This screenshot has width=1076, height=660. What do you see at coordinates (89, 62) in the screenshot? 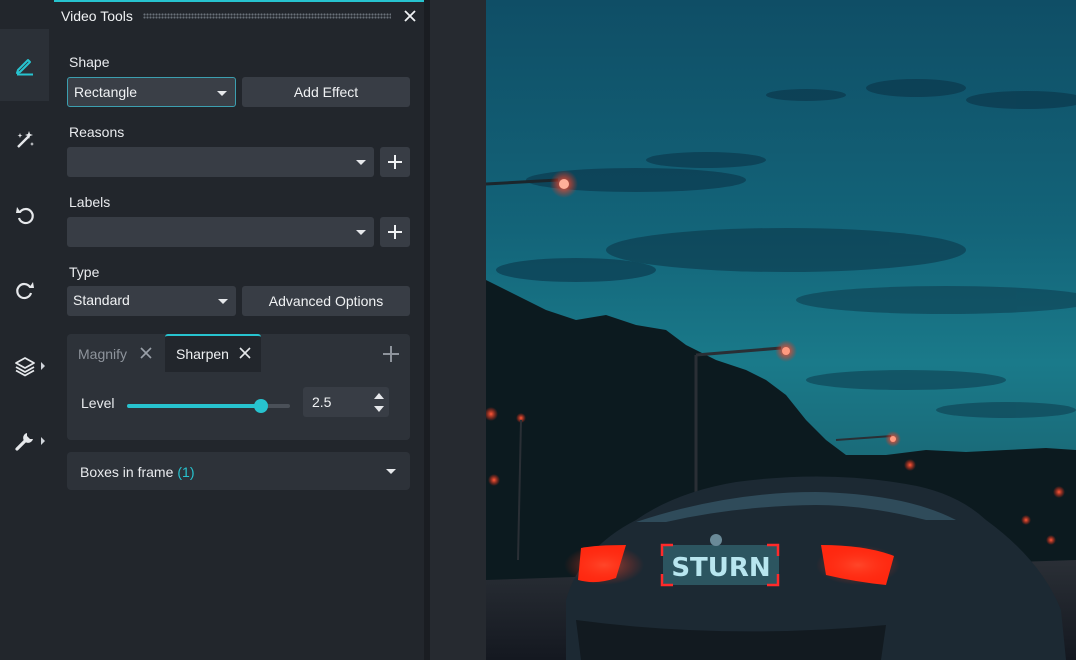
I see `shape-label: Shape` at bounding box center [89, 62].